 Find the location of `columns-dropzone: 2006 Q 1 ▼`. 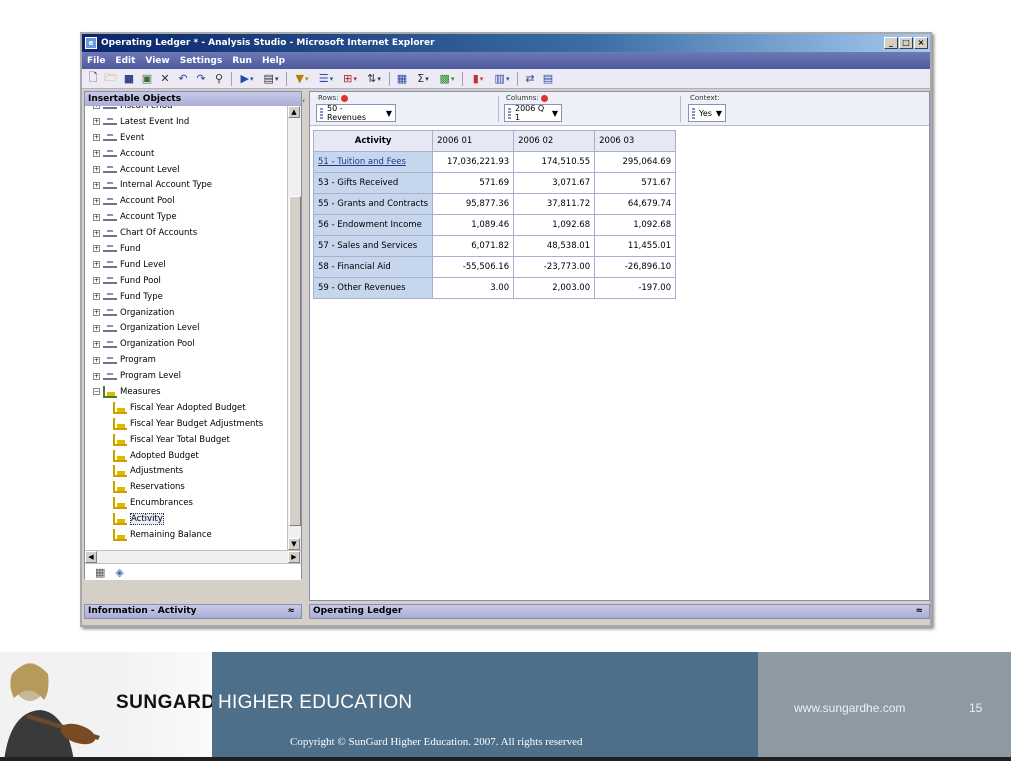

columns-dropzone: 2006 Q 1 ▼ is located at coordinates (533, 113).